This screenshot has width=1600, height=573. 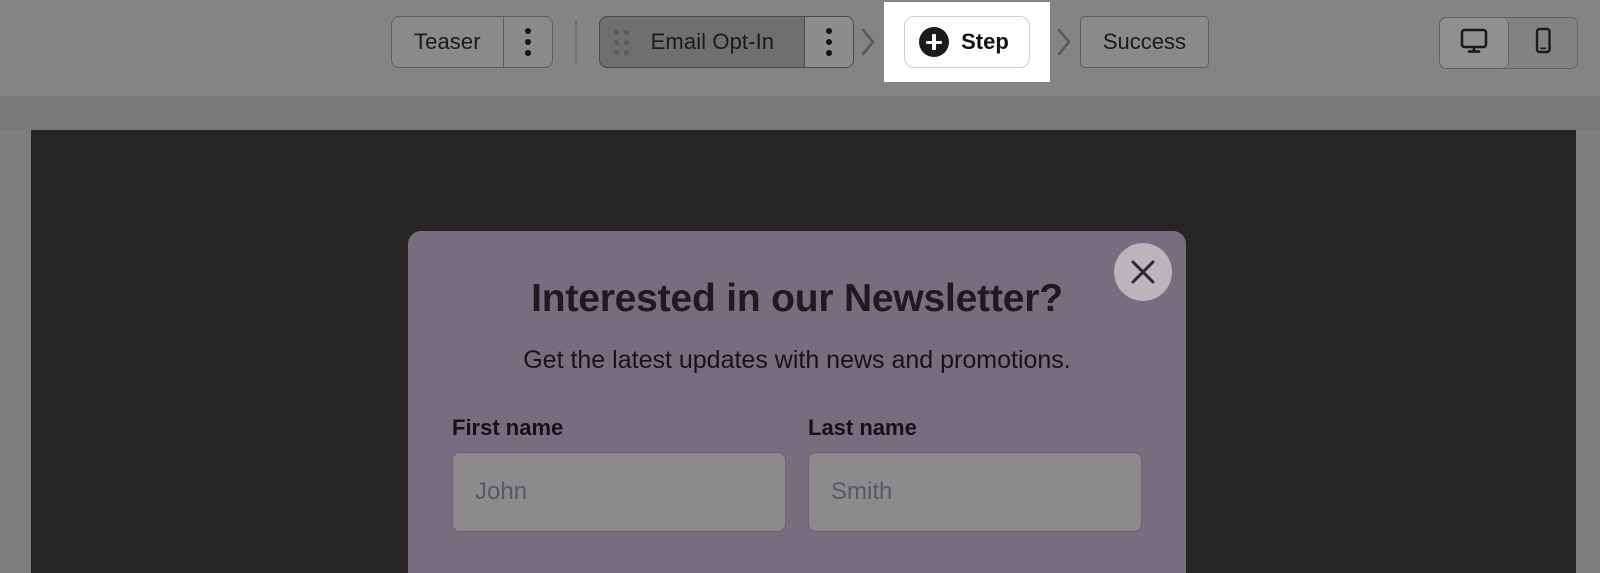 What do you see at coordinates (1144, 42) in the screenshot?
I see `step-chip-success: Success` at bounding box center [1144, 42].